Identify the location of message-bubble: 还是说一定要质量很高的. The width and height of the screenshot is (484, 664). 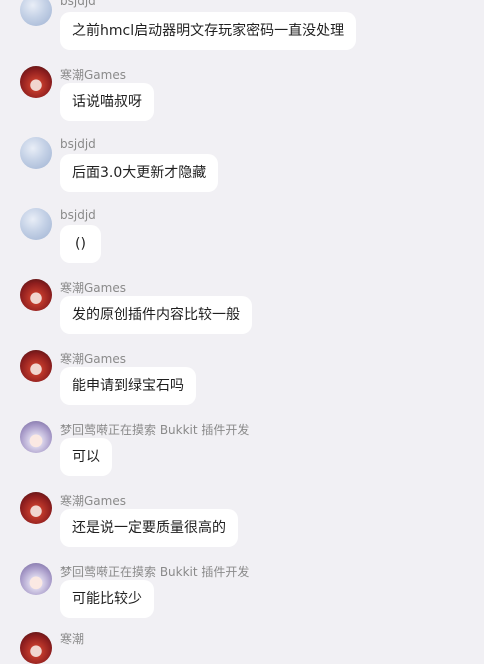
(149, 528).